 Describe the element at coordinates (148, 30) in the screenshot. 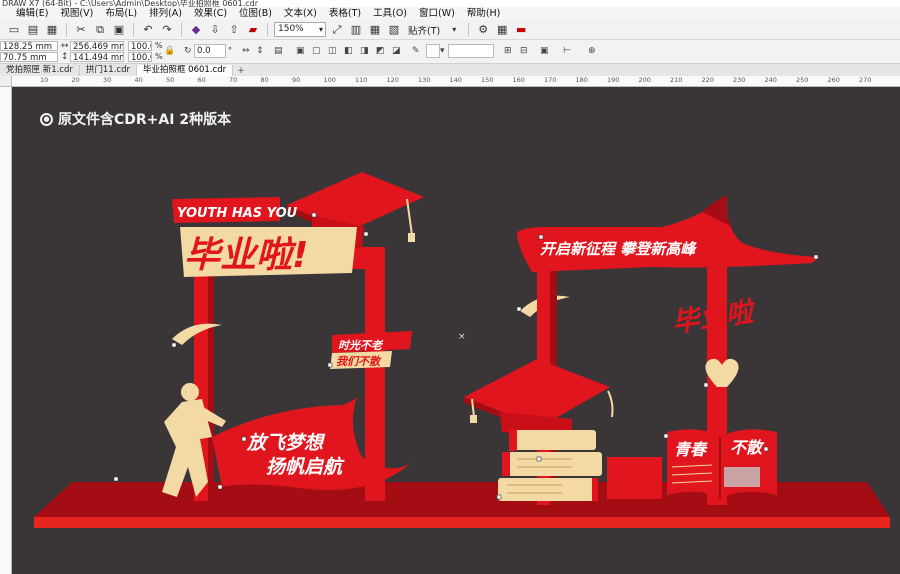

I see `undo-icon: ↶` at that location.